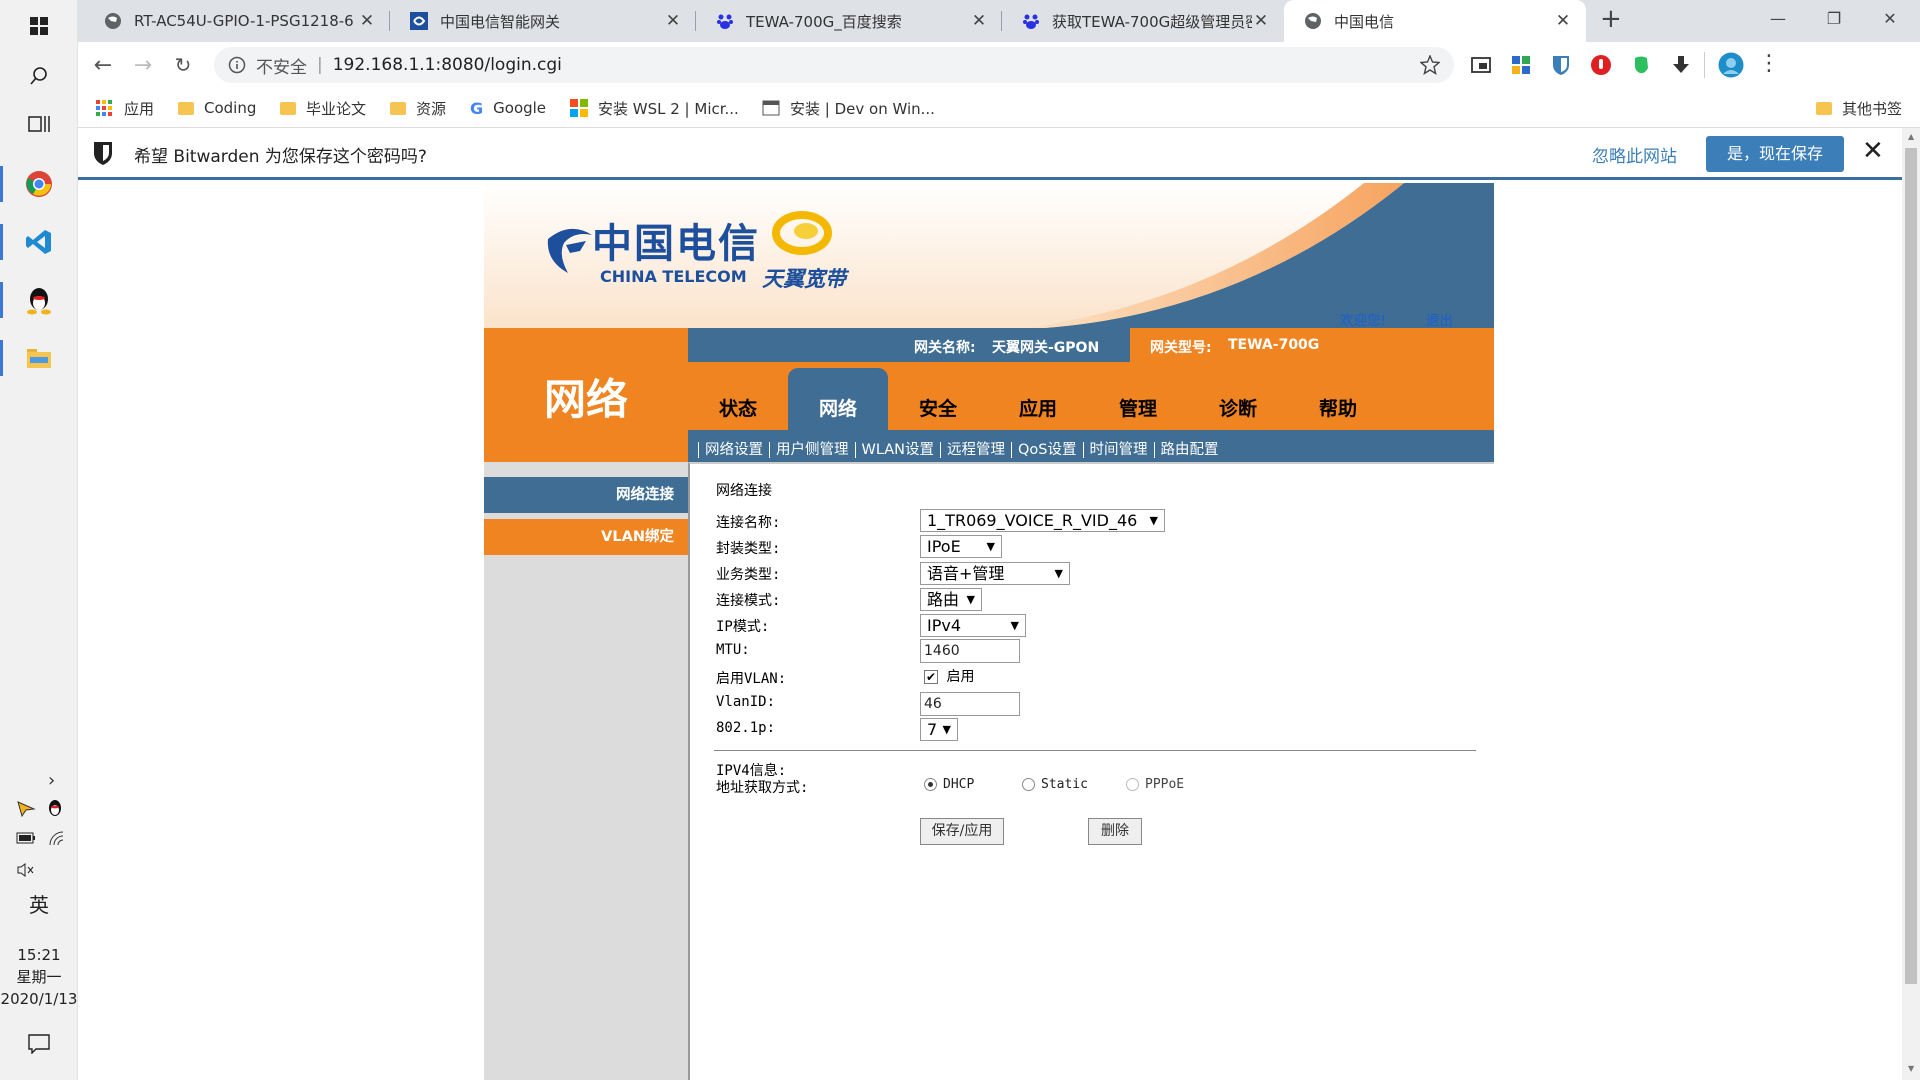  What do you see at coordinates (1132, 784) in the screenshot?
I see `radio-pppoe` at bounding box center [1132, 784].